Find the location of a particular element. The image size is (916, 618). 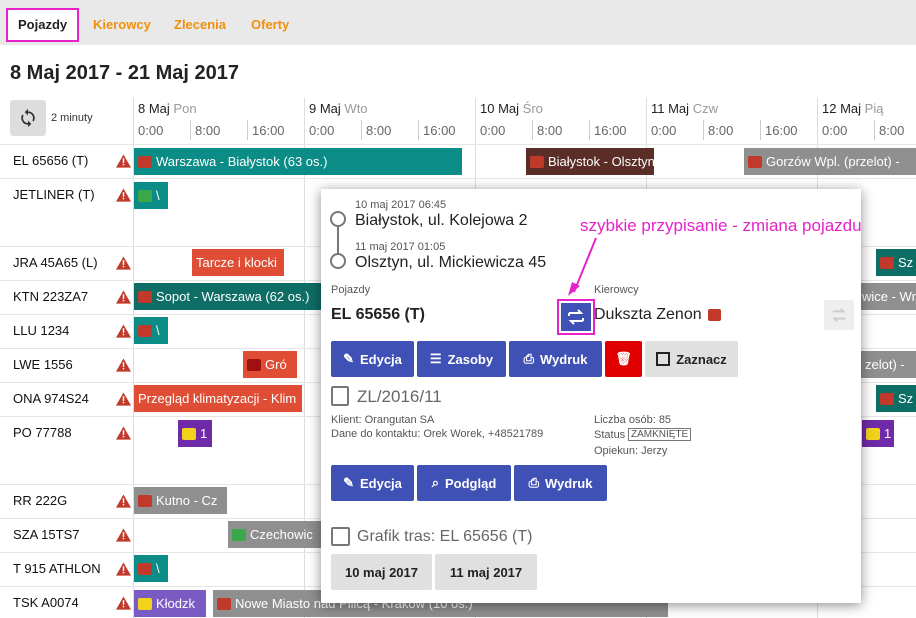

guardian: Opiekun: Jerzy is located at coordinates (631, 451).